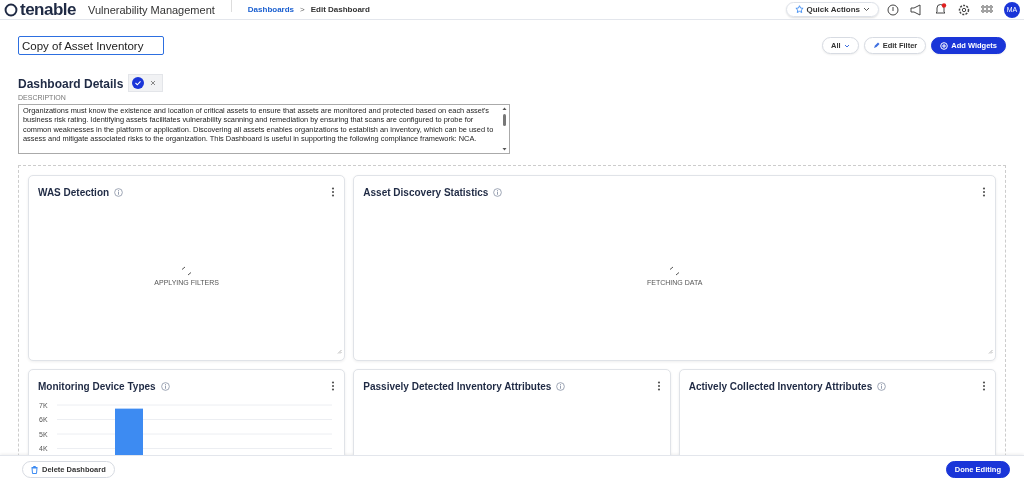 Image resolution: width=1024 pixels, height=483 pixels. Describe the element at coordinates (916, 9) in the screenshot. I see `megaphone-icon` at that location.